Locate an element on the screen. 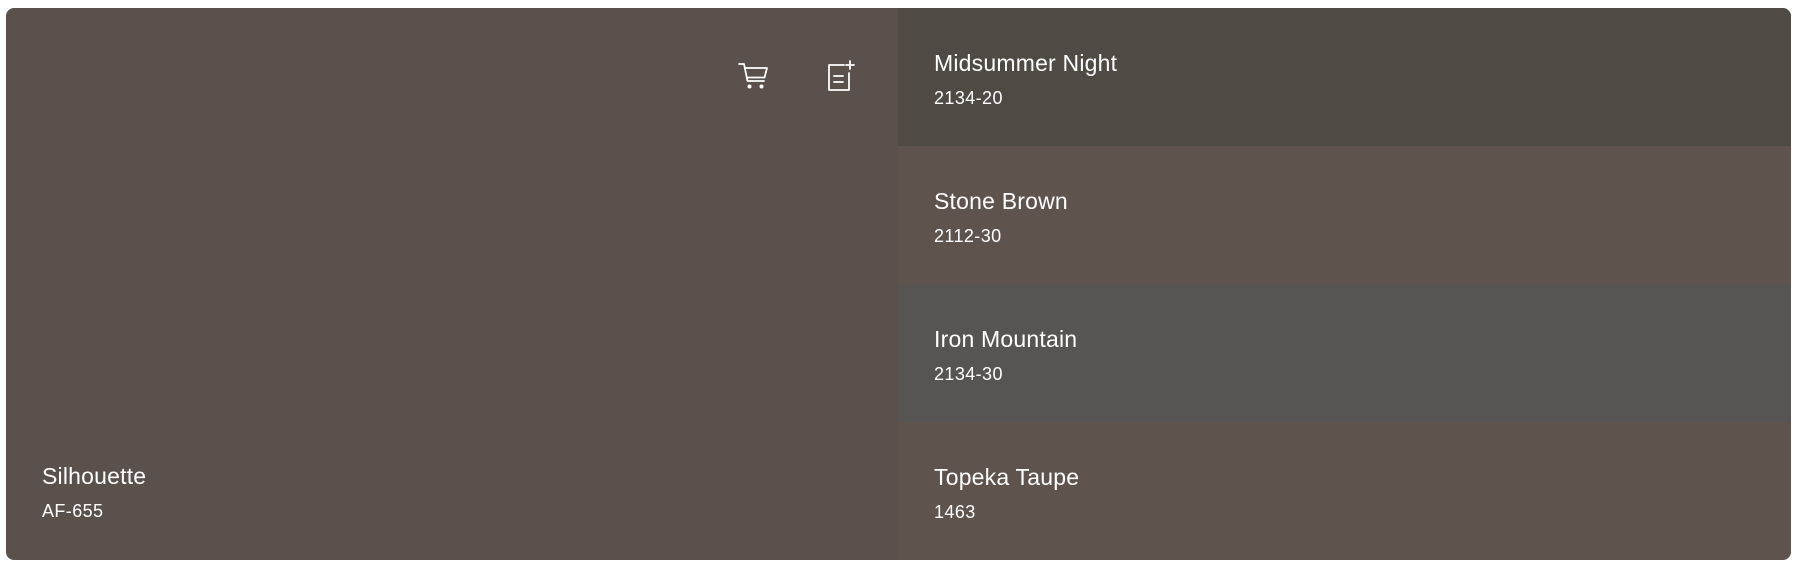 This screenshot has width=1797, height=565. add-to-list-button is located at coordinates (840, 76).